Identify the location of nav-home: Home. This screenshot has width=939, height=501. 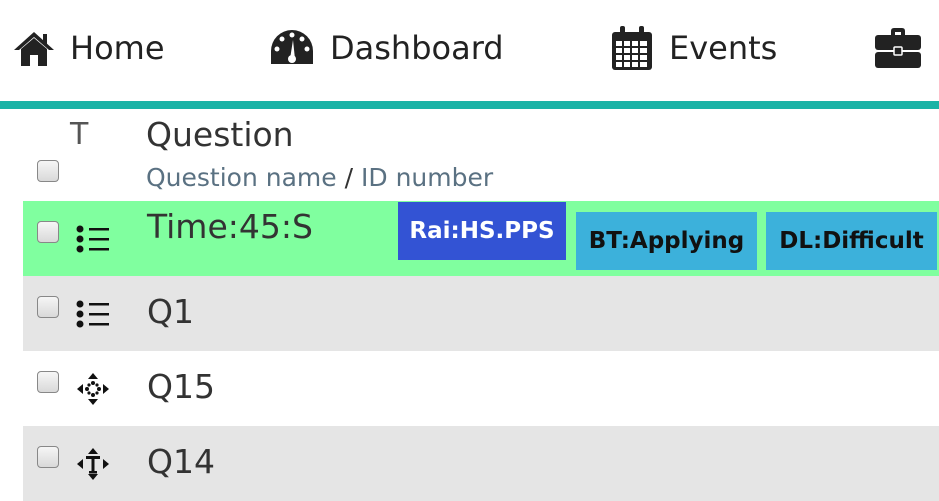
(88, 48).